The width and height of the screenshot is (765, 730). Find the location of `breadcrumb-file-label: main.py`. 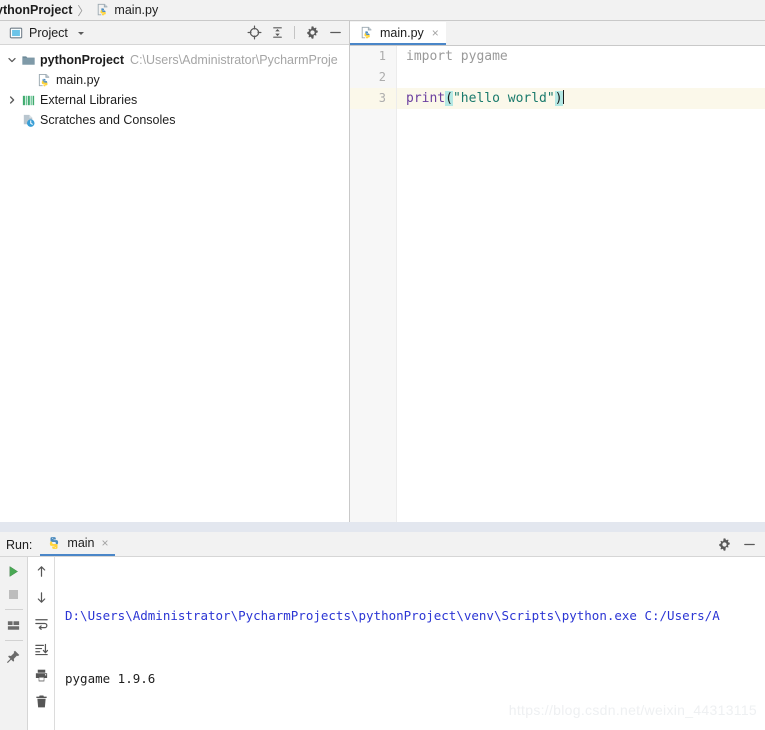

breadcrumb-file-label: main.py is located at coordinates (136, 10).